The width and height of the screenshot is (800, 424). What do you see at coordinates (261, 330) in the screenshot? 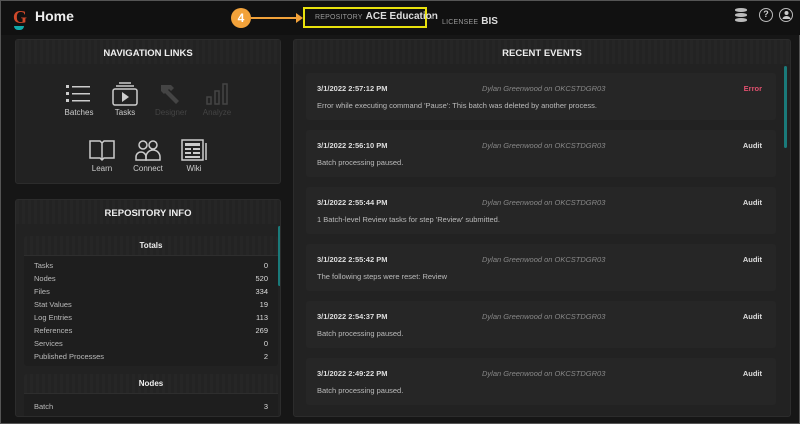
I see `row-value: 269` at bounding box center [261, 330].